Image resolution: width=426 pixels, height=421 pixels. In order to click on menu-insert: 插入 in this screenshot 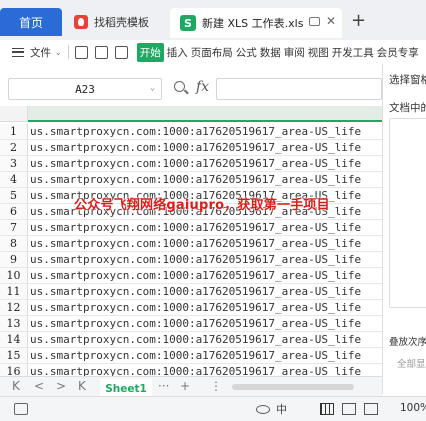, I will do `click(177, 52)`.